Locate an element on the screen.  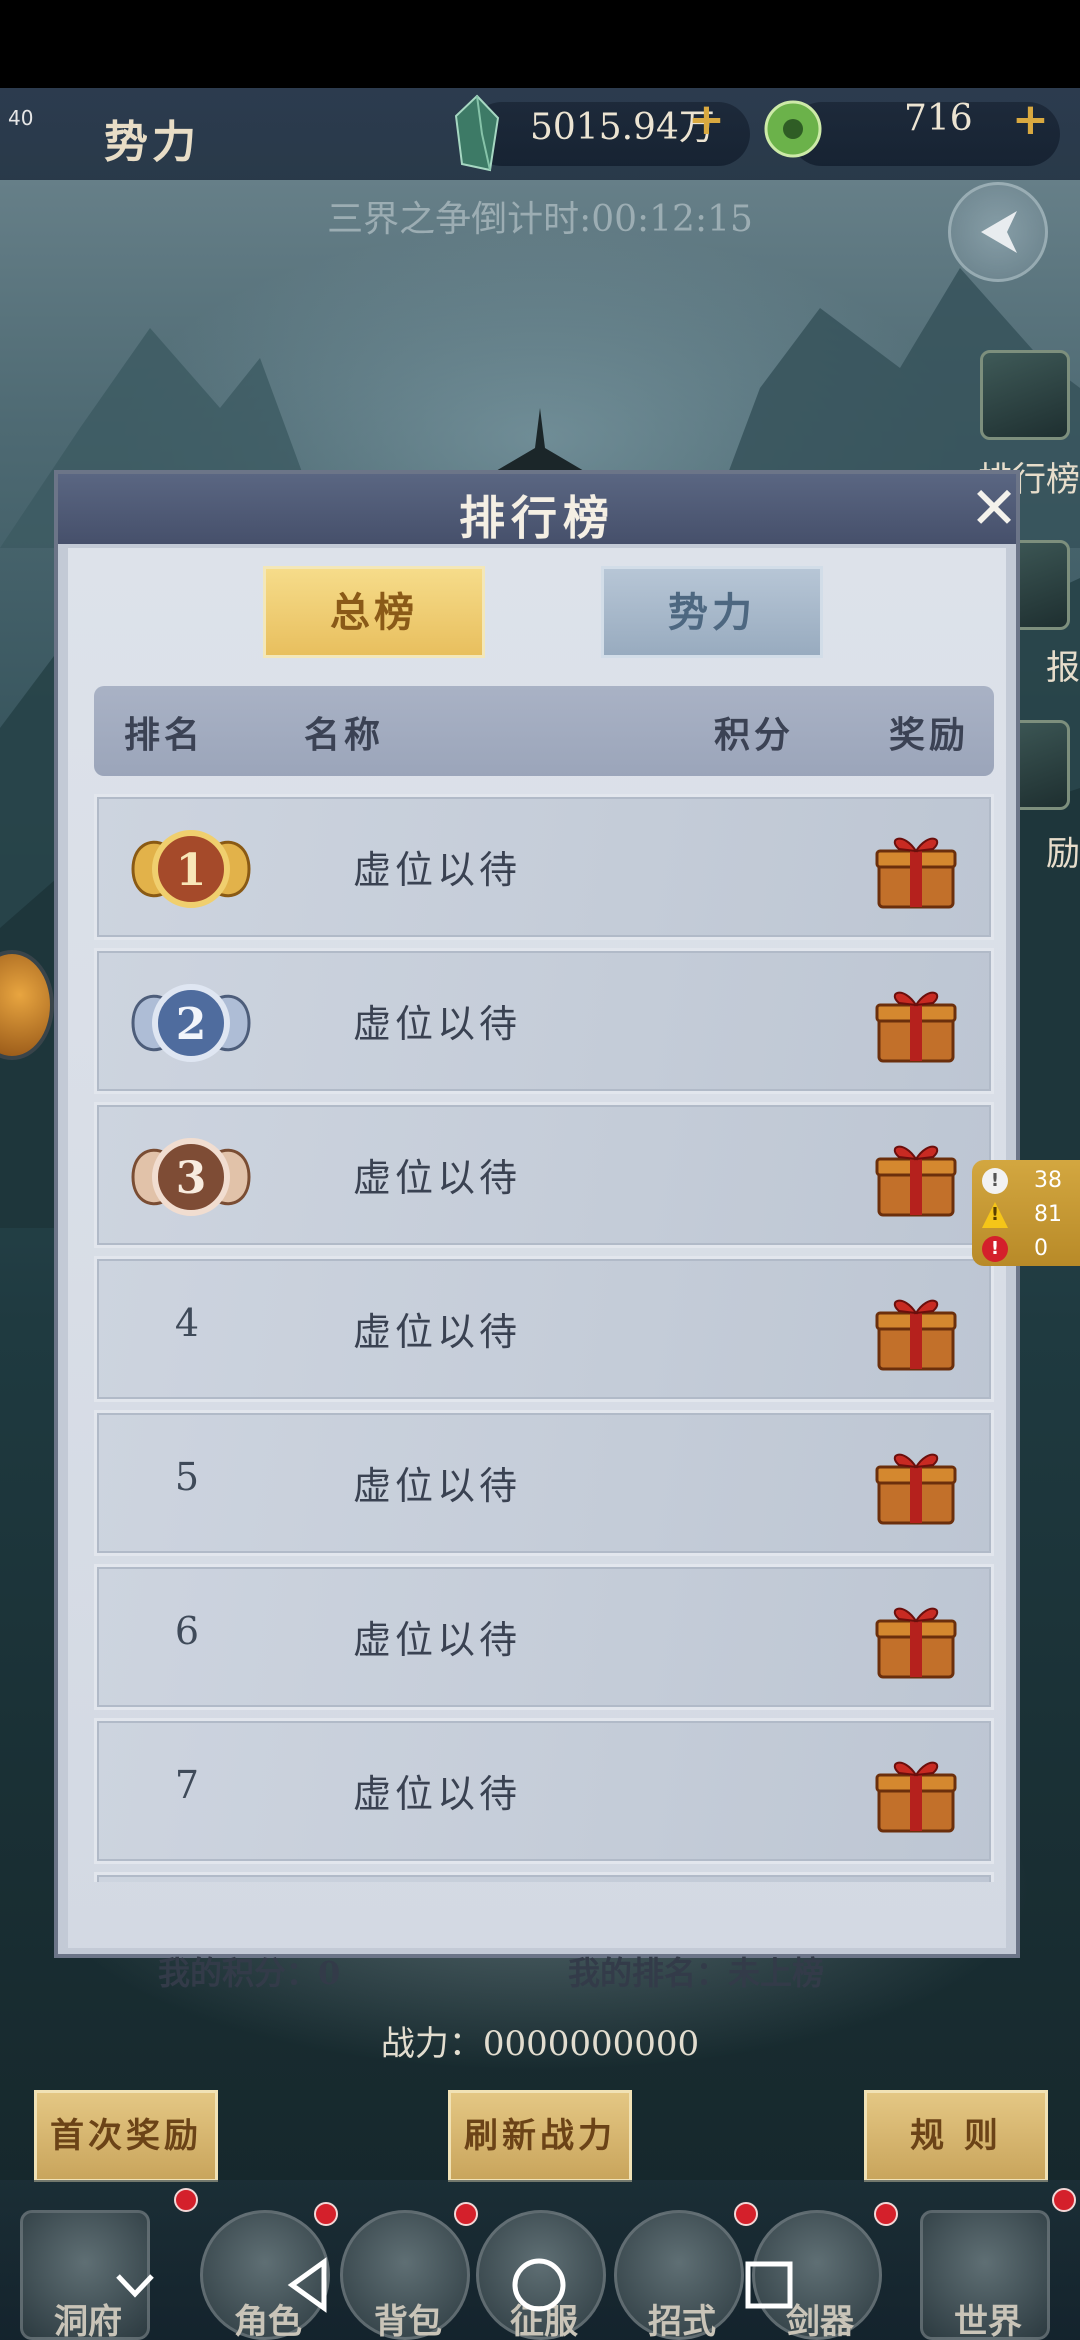
combat-power: 战力：0000000000 is located at coordinates (540, 2044).